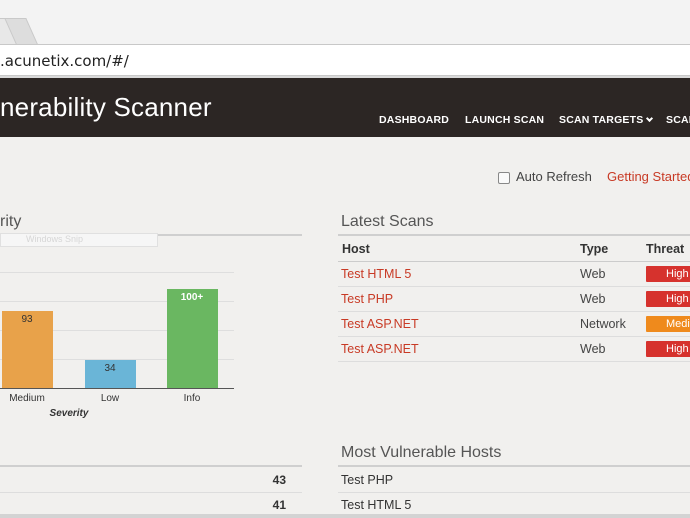  Describe the element at coordinates (110, 368) in the screenshot. I see `chart-data-label: 34` at that location.